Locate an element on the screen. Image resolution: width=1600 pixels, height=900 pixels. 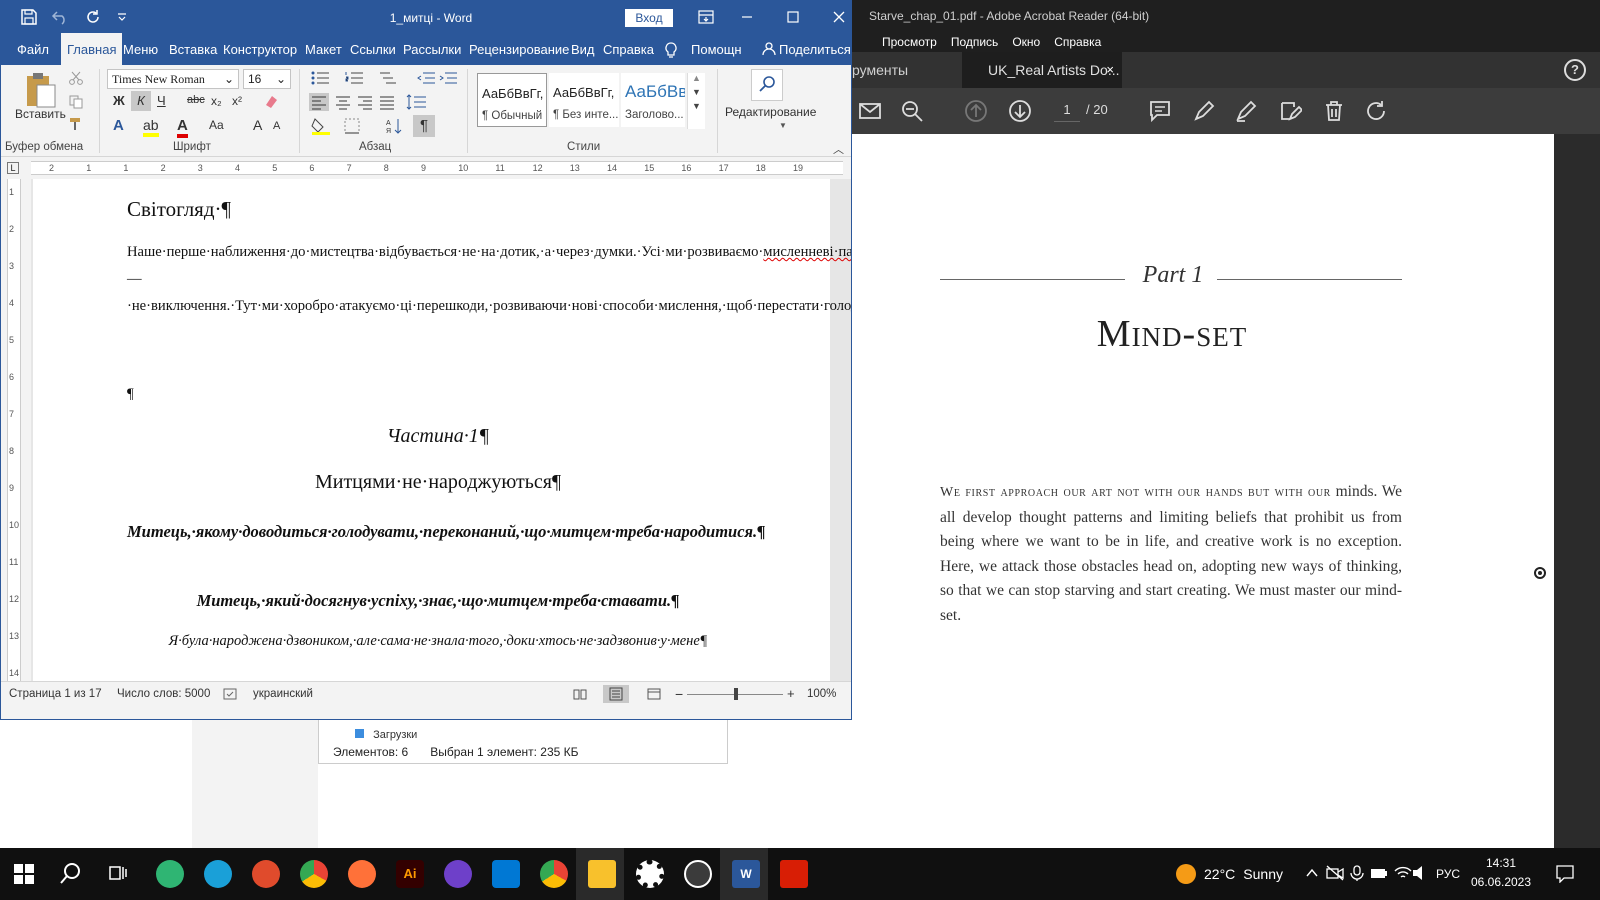
web-layout-icon is located at coordinates (654, 694).